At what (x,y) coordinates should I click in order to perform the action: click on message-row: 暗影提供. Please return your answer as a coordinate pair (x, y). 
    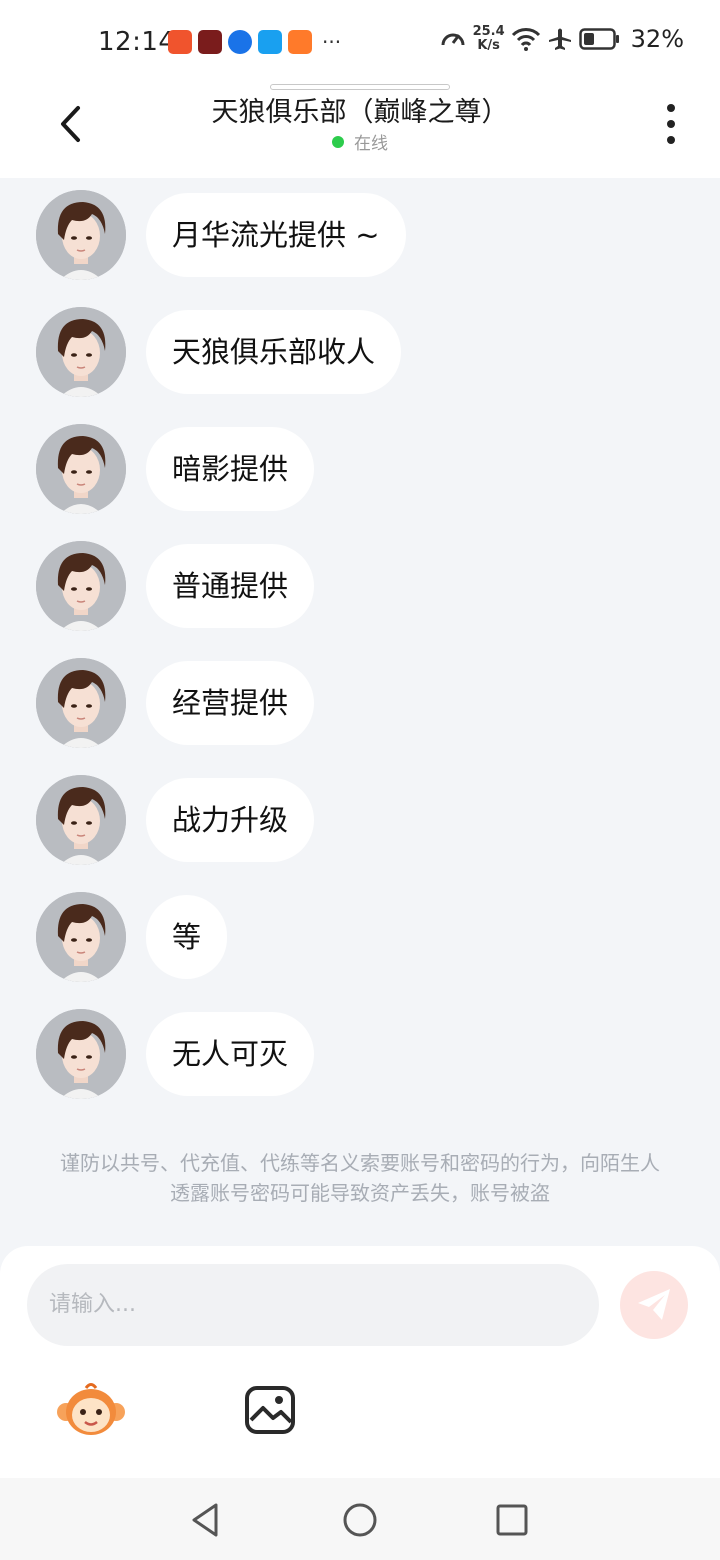
    Looking at the image, I should click on (175, 469).